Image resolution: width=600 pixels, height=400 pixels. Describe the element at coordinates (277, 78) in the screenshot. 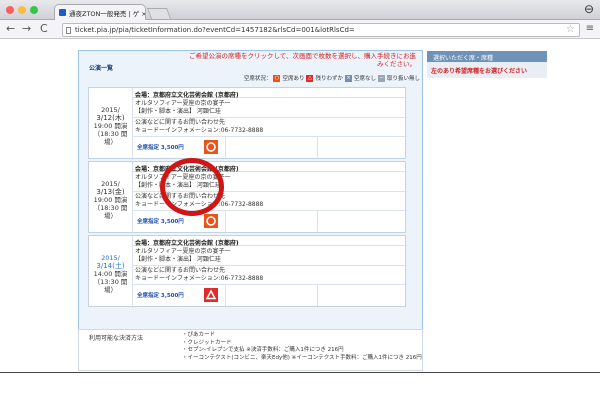

I see `available-icon: ○` at that location.